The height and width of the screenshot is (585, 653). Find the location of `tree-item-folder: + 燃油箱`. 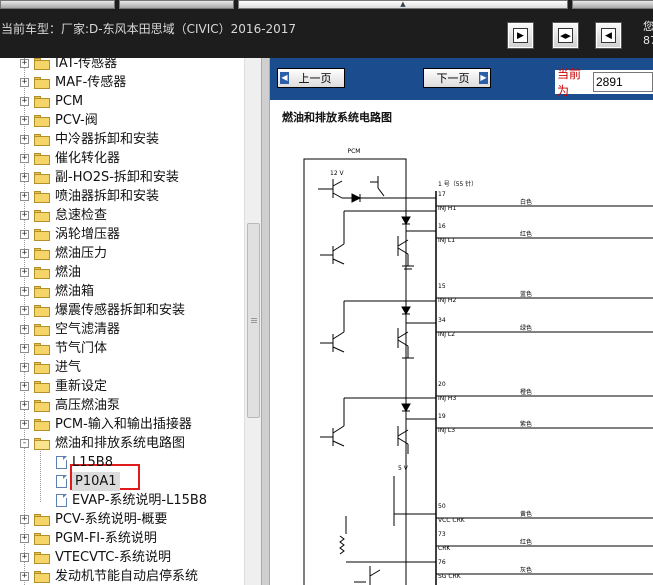

tree-item-folder: + 燃油箱 is located at coordinates (122, 291).